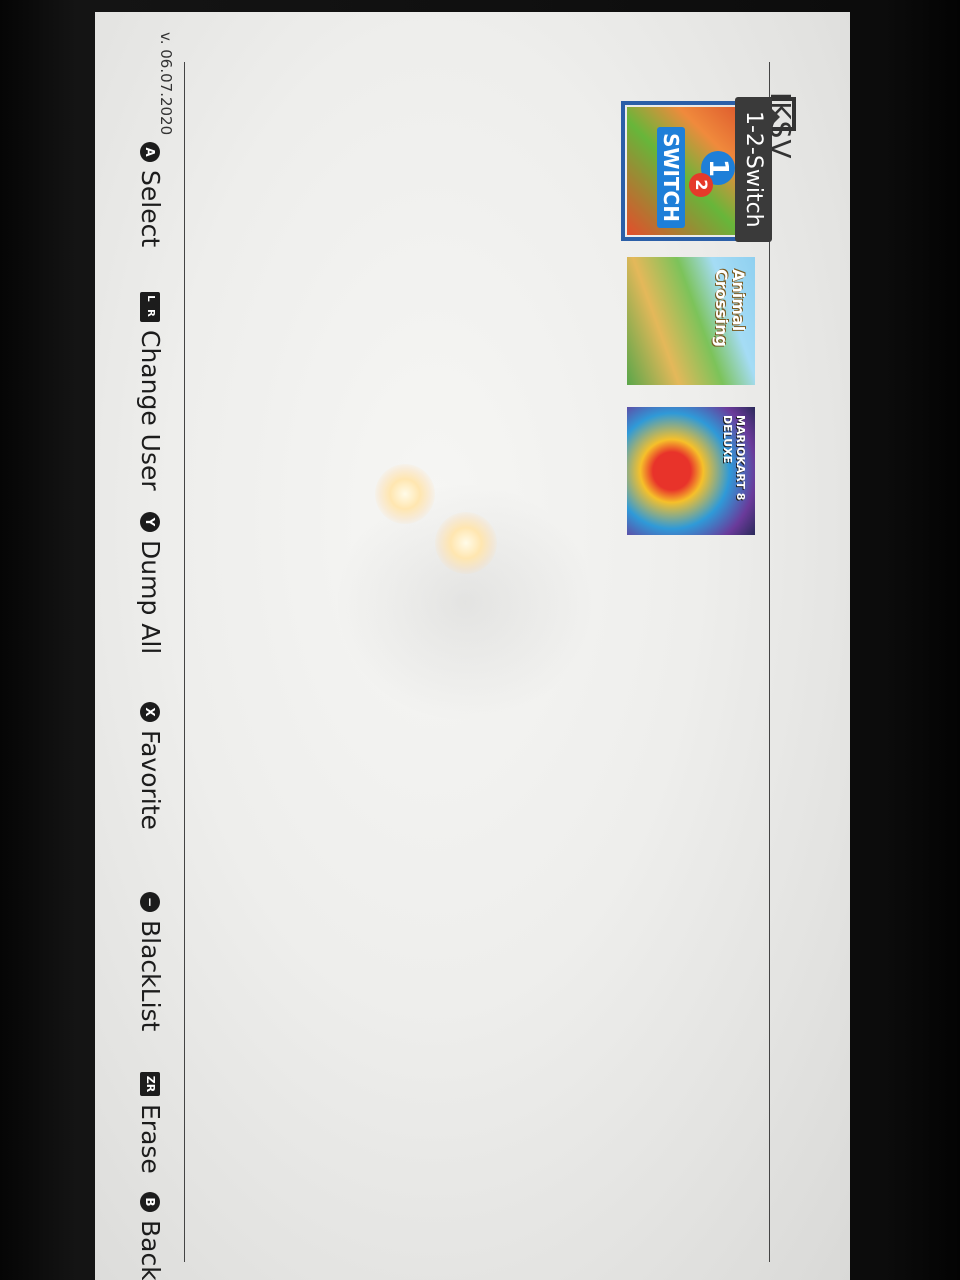 The width and height of the screenshot is (960, 1280). What do you see at coordinates (734, 458) in the screenshot?
I see `cover-logo-text: MARIOKART 8 DELUXE` at bounding box center [734, 458].